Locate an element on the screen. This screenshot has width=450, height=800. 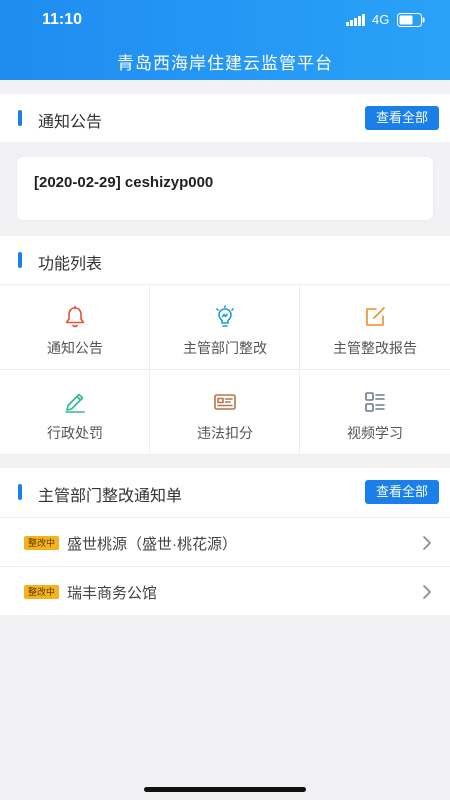
function-notice: 通知公告 is located at coordinates (75, 327).